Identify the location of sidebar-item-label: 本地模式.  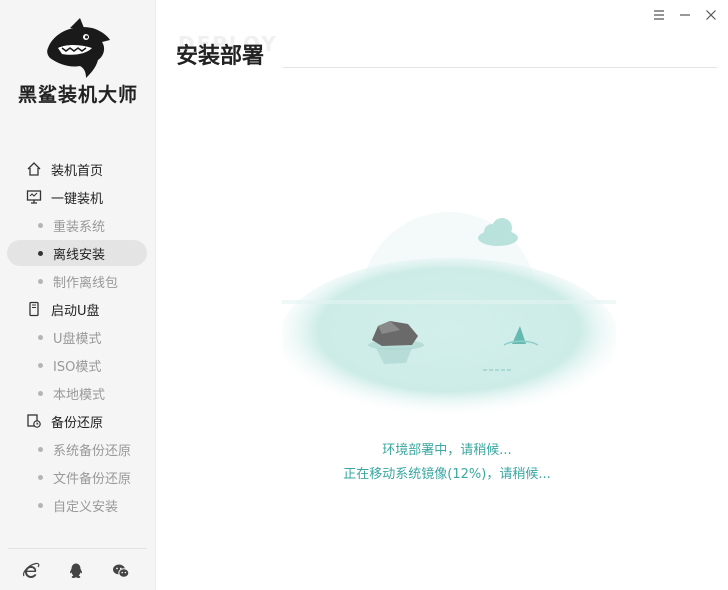
(79, 395).